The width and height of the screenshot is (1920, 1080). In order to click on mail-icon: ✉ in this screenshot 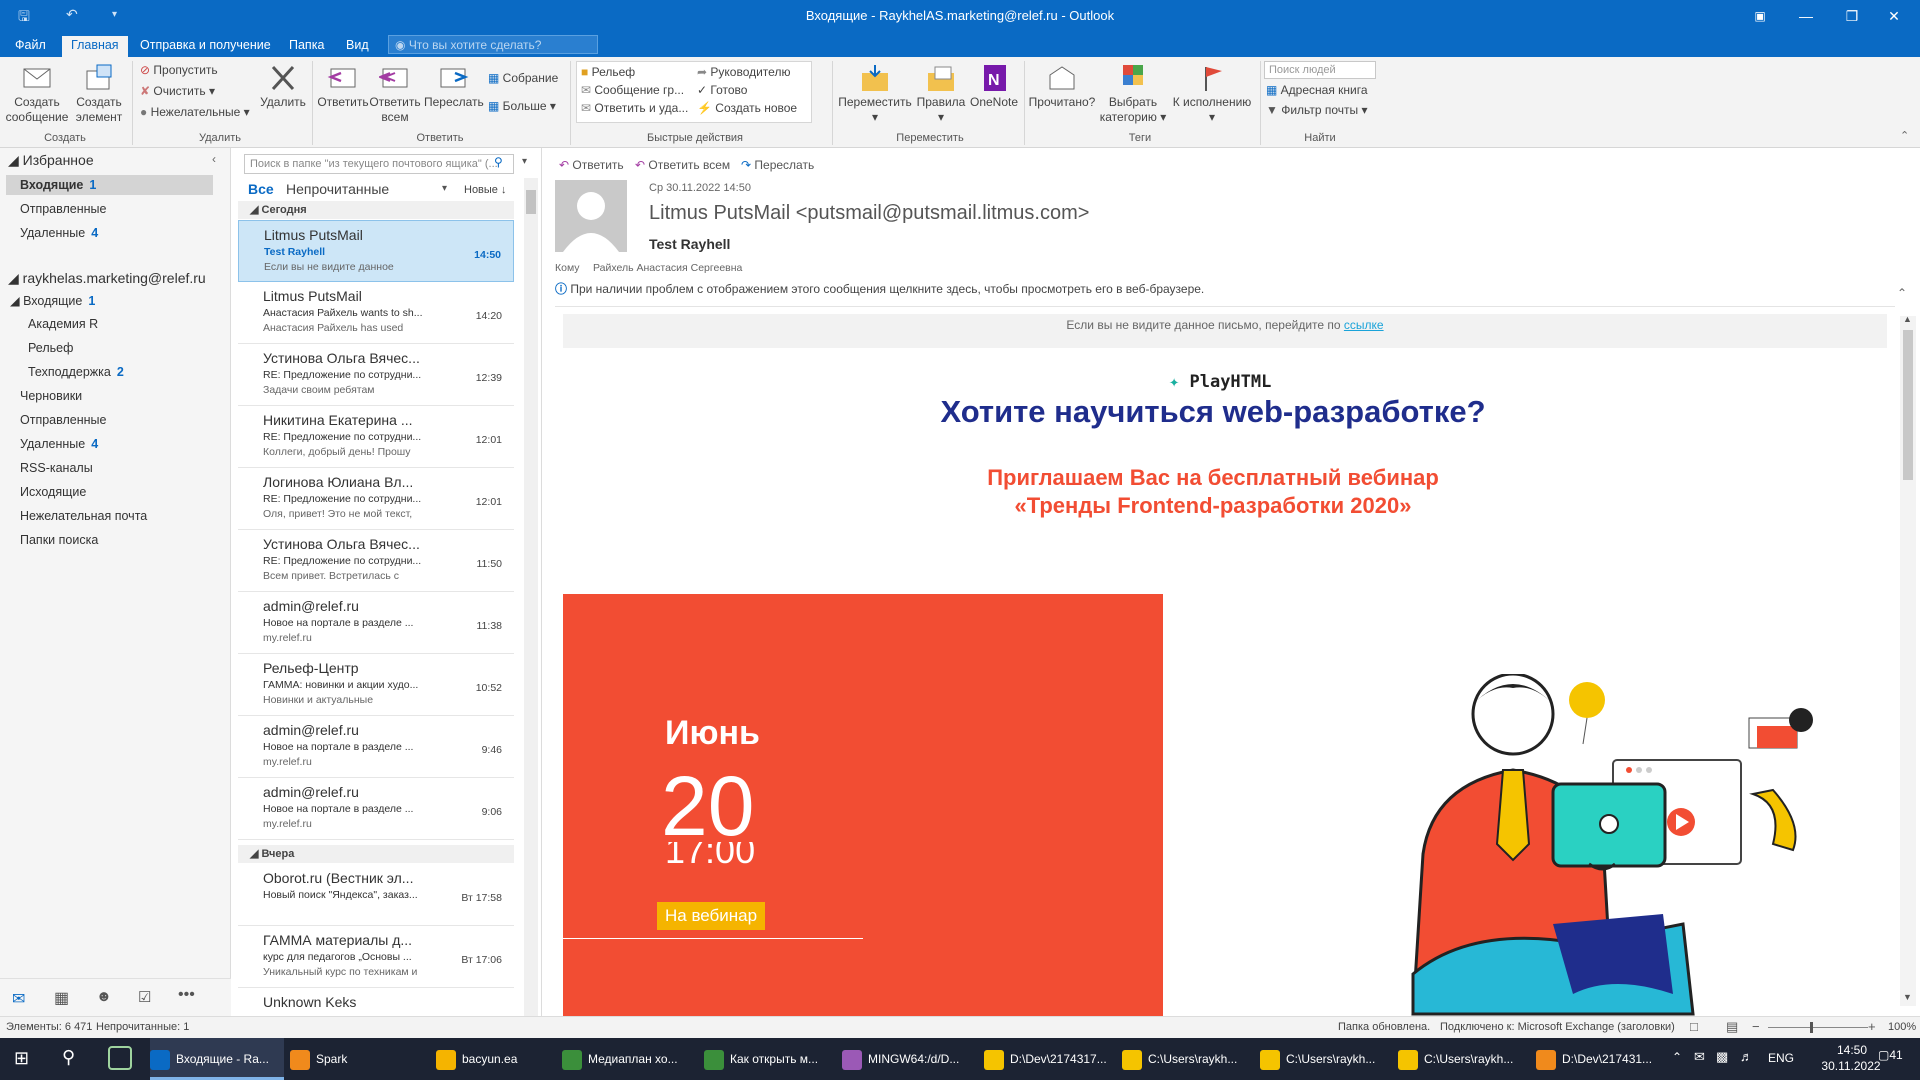, I will do `click(18, 999)`.